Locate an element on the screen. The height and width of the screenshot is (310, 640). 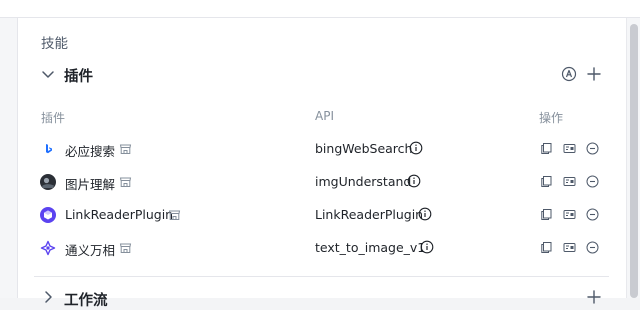
image-understand-avatar is located at coordinates (48, 182).